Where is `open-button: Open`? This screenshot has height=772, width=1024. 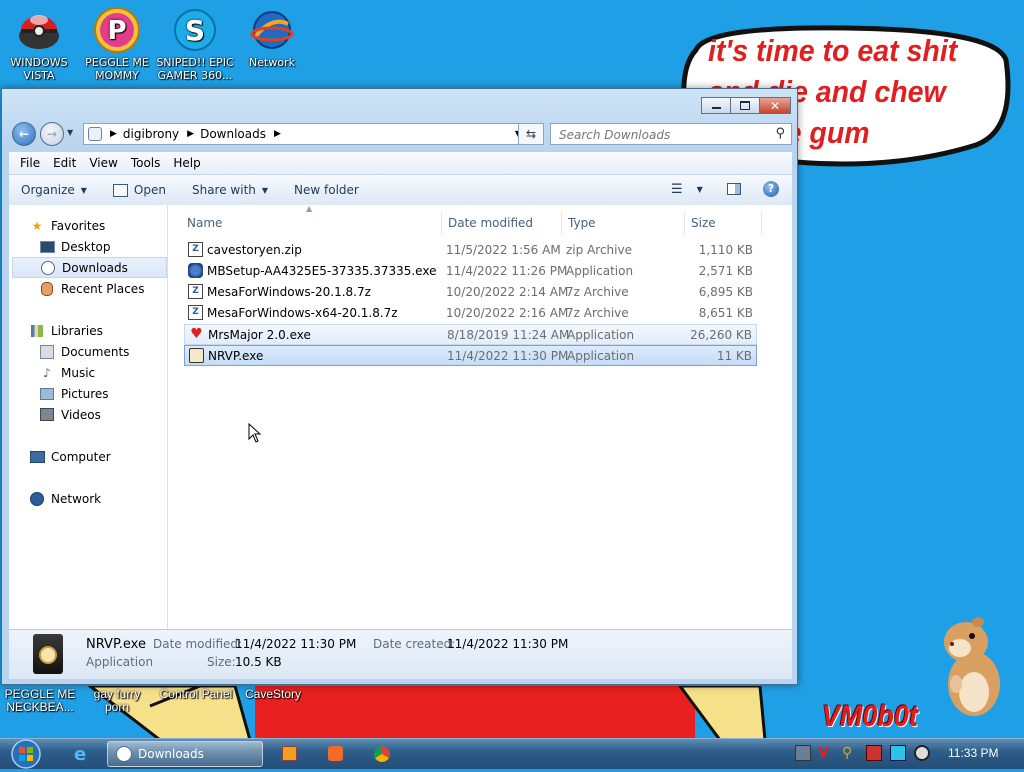
open-button: Open is located at coordinates (139, 190).